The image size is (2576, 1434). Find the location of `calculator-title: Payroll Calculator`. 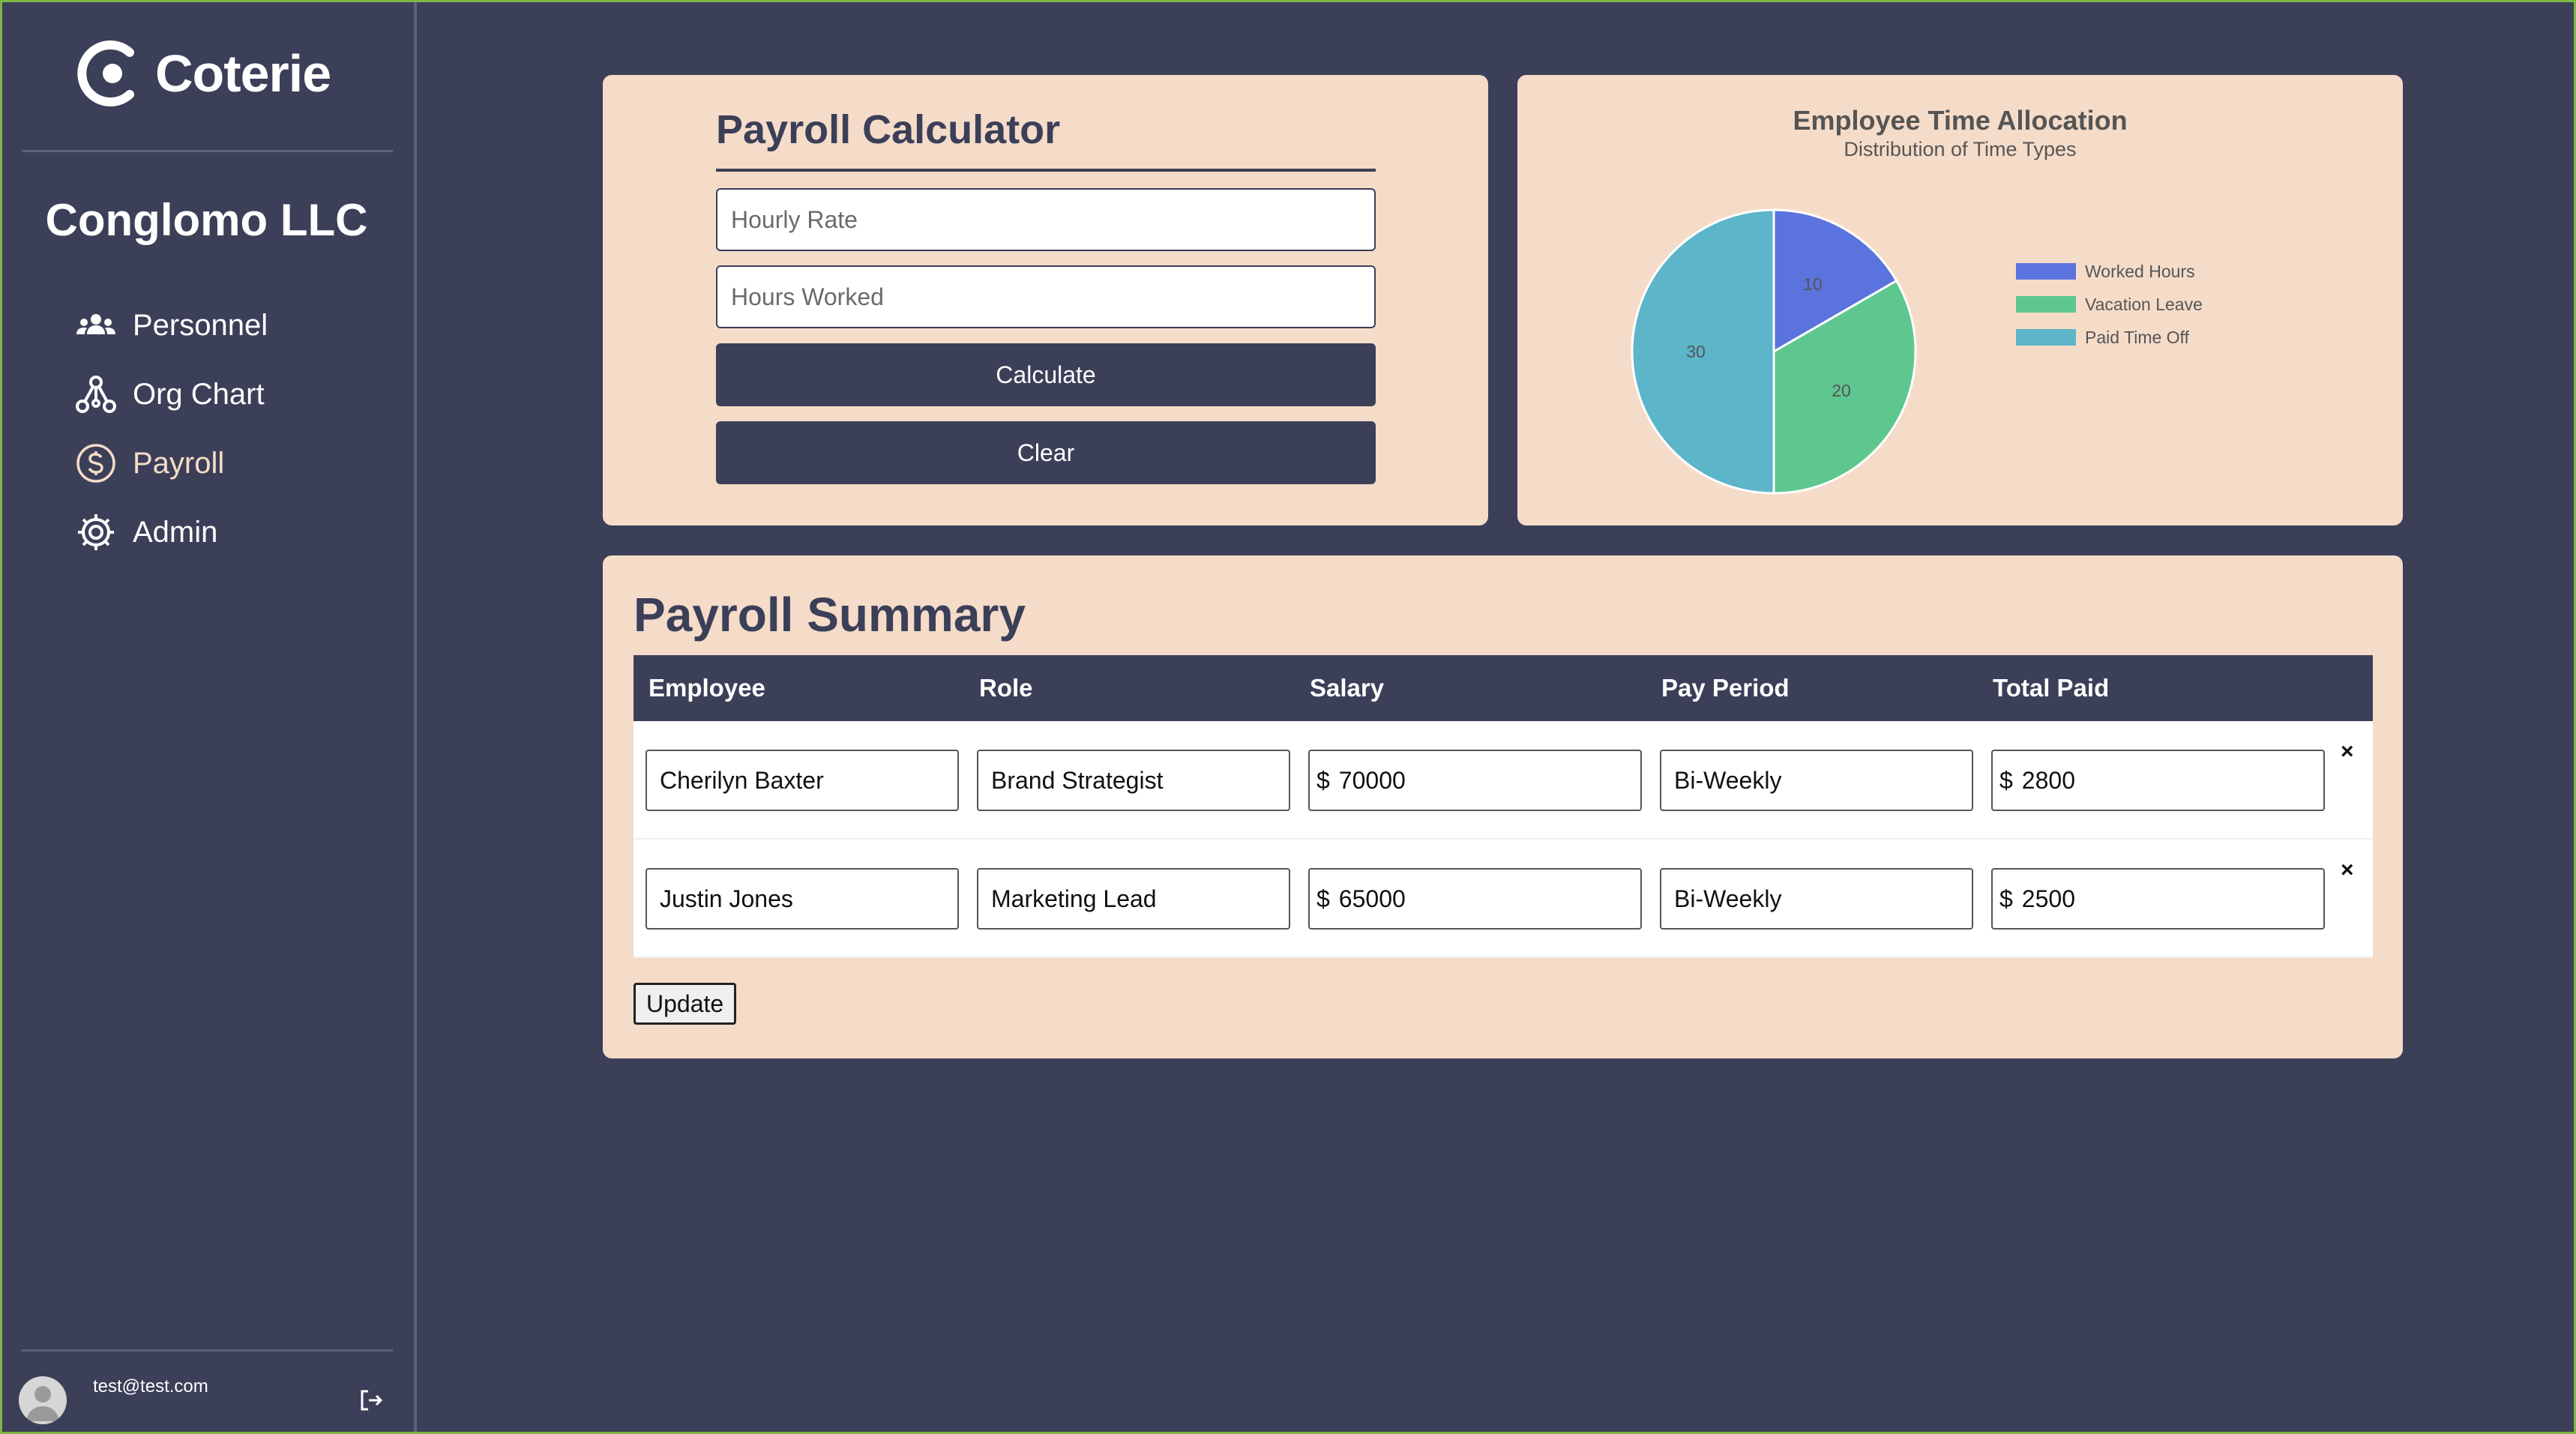

calculator-title: Payroll Calculator is located at coordinates (889, 130).